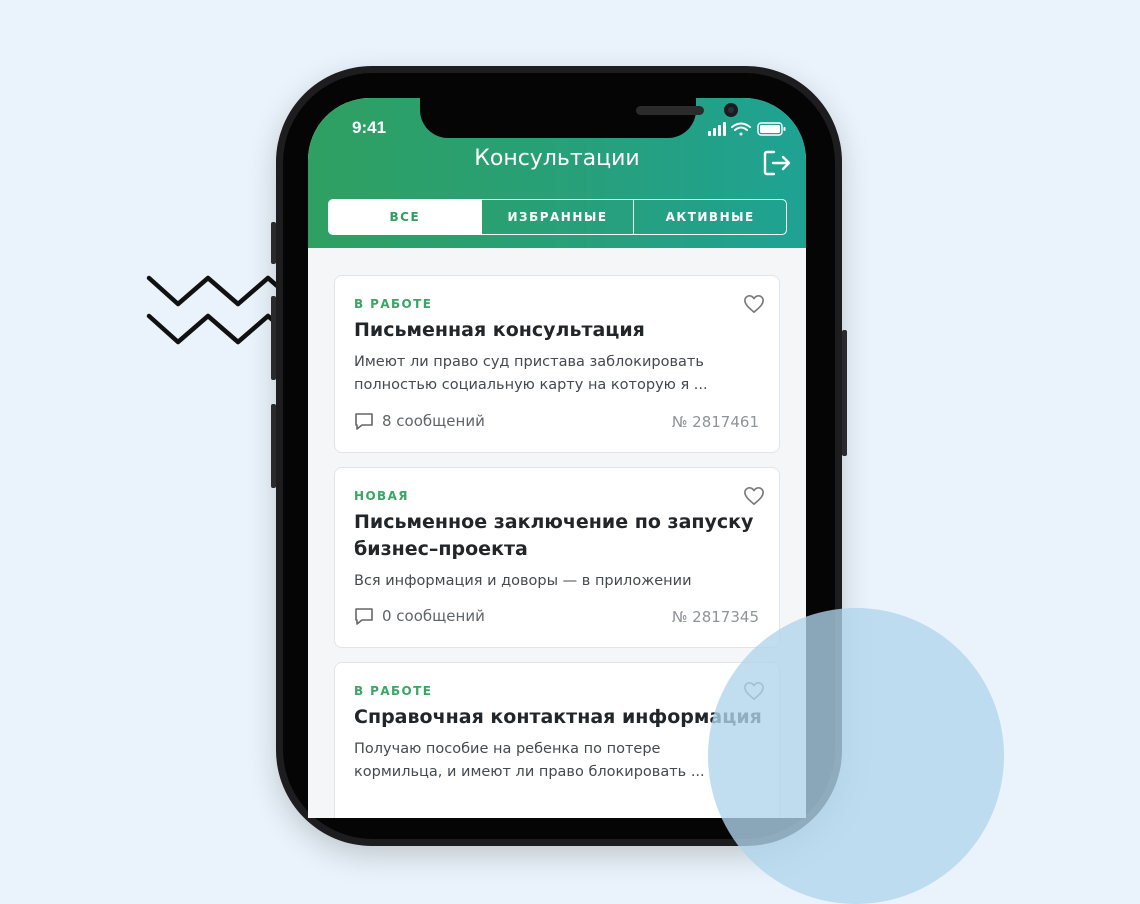  What do you see at coordinates (670, 110) in the screenshot?
I see `speaker-grille` at bounding box center [670, 110].